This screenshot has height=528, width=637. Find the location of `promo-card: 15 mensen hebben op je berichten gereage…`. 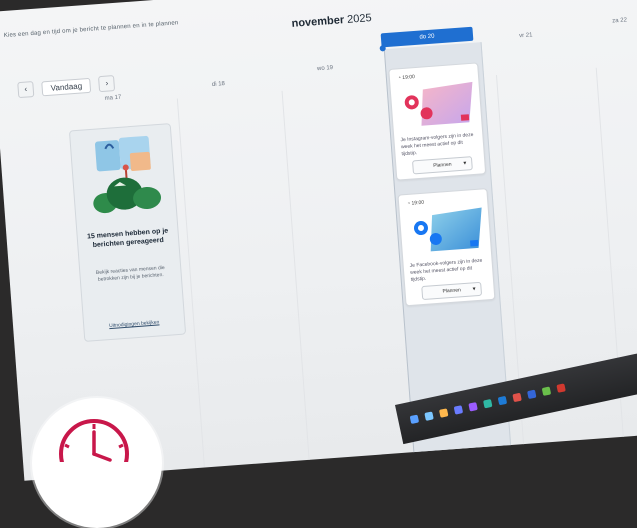

promo-card: 15 mensen hebben op je berichten gereage… is located at coordinates (127, 232).